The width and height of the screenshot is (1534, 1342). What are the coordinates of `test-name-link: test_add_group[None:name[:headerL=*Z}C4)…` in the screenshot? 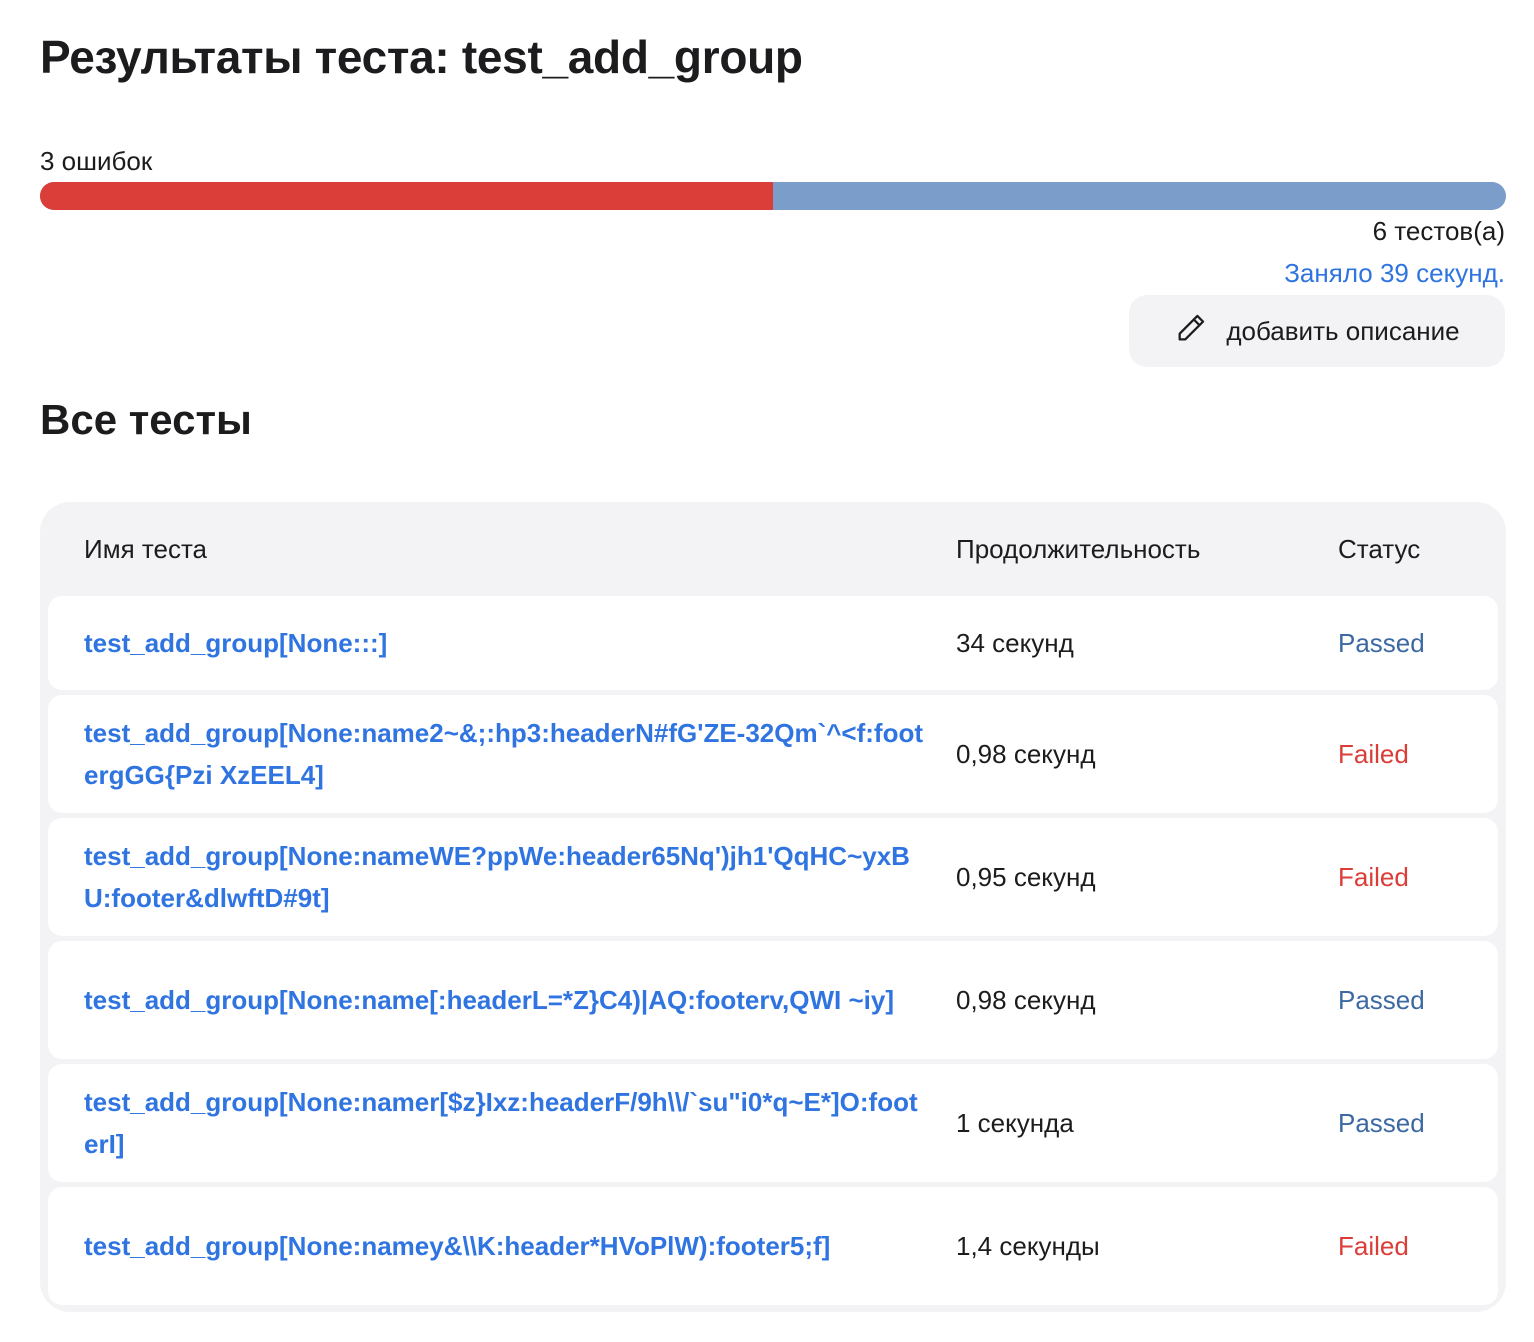 It's located at (504, 1000).